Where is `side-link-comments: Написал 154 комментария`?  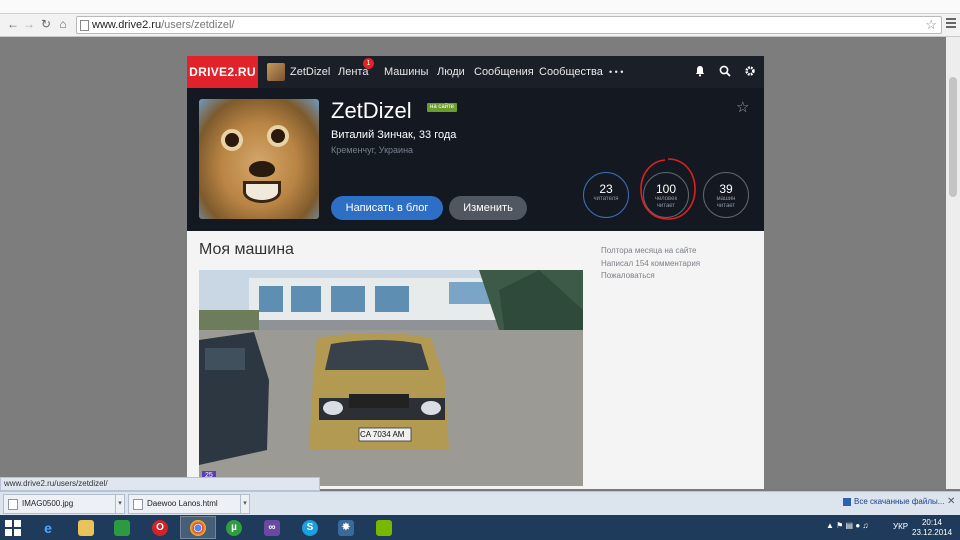
side-link-comments: Написал 154 комментария is located at coordinates (650, 264).